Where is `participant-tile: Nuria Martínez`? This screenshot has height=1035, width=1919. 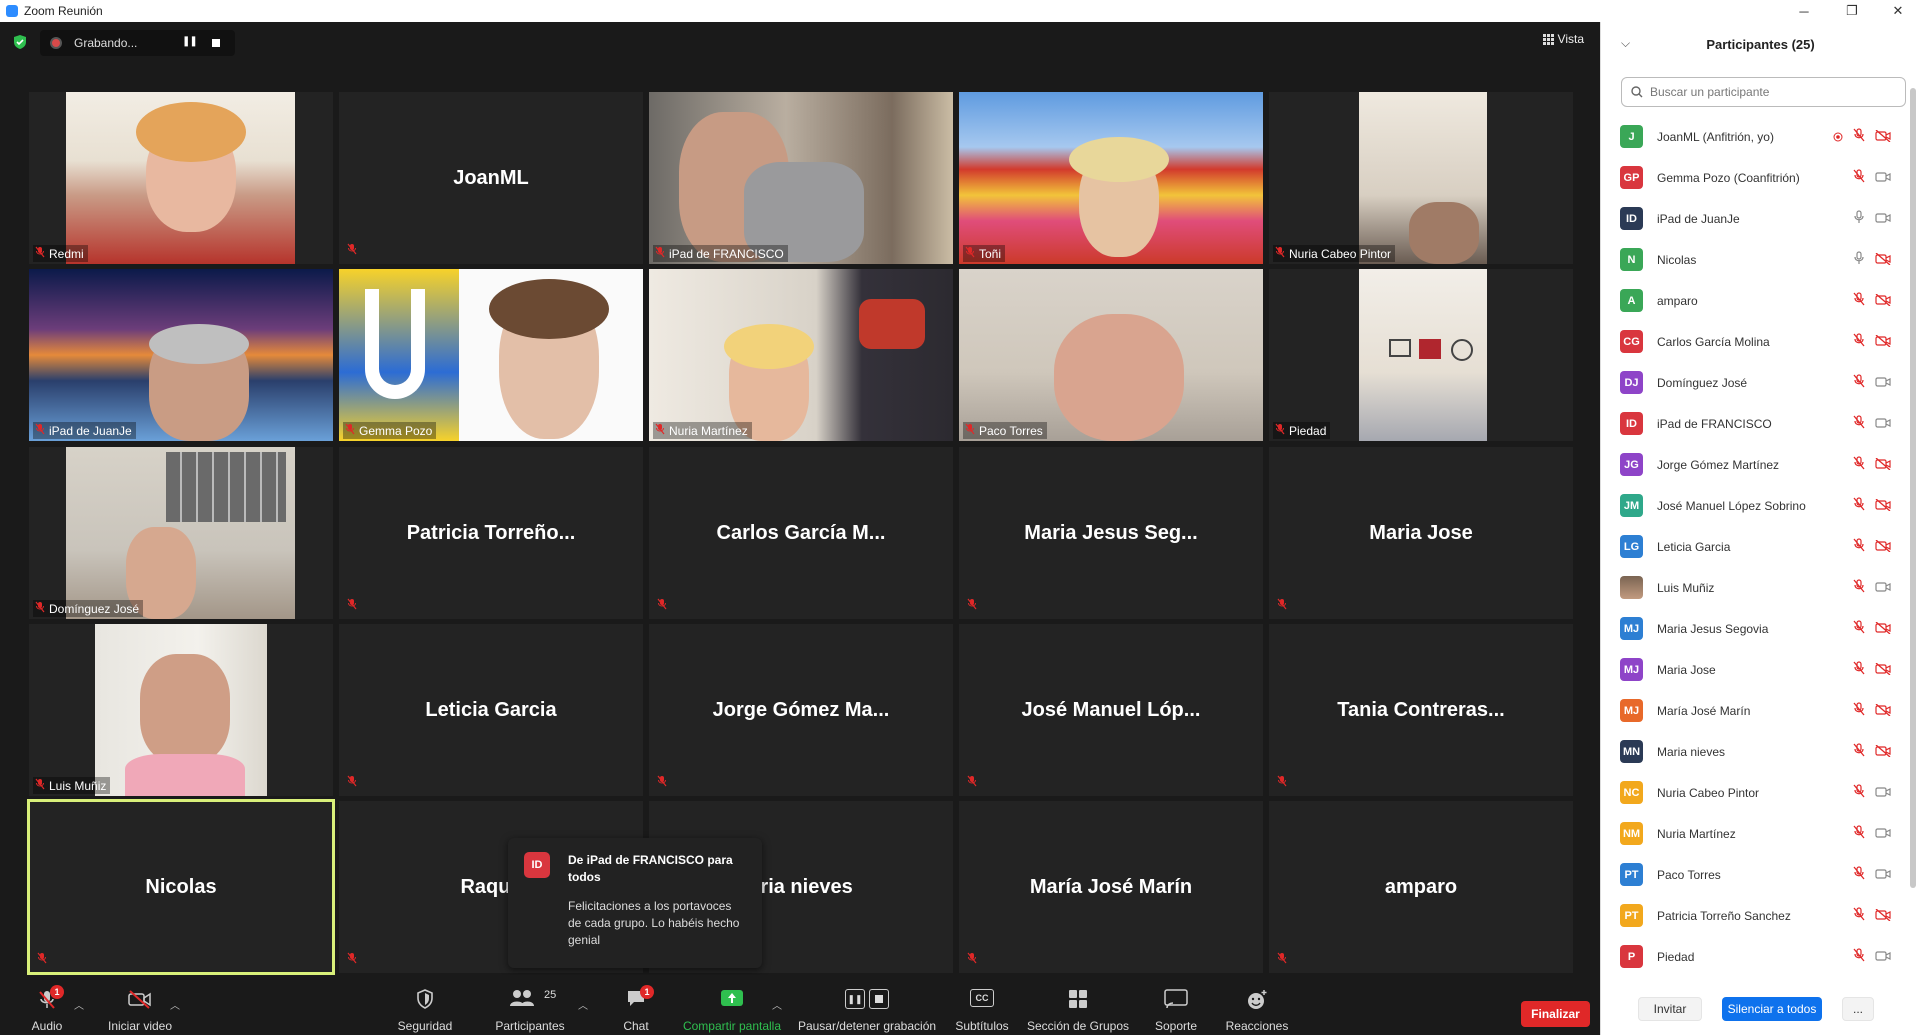 participant-tile: Nuria Martínez is located at coordinates (801, 355).